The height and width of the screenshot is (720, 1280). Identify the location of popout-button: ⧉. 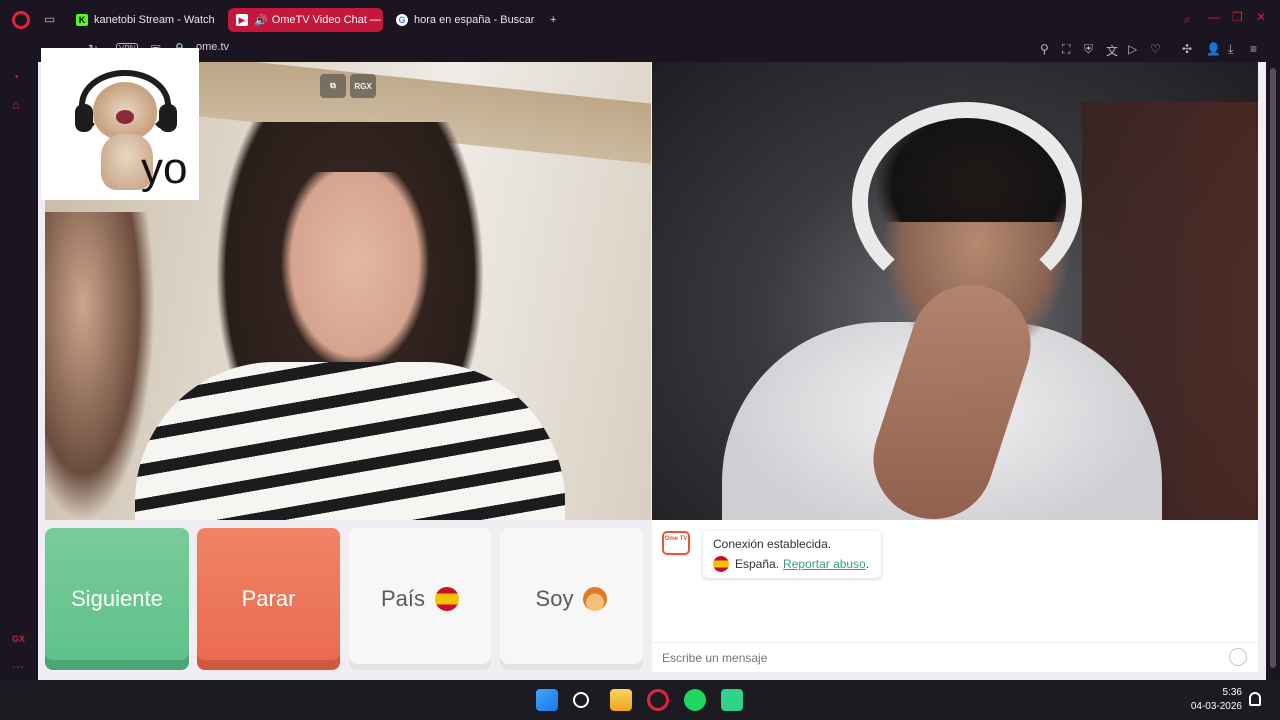
(333, 86).